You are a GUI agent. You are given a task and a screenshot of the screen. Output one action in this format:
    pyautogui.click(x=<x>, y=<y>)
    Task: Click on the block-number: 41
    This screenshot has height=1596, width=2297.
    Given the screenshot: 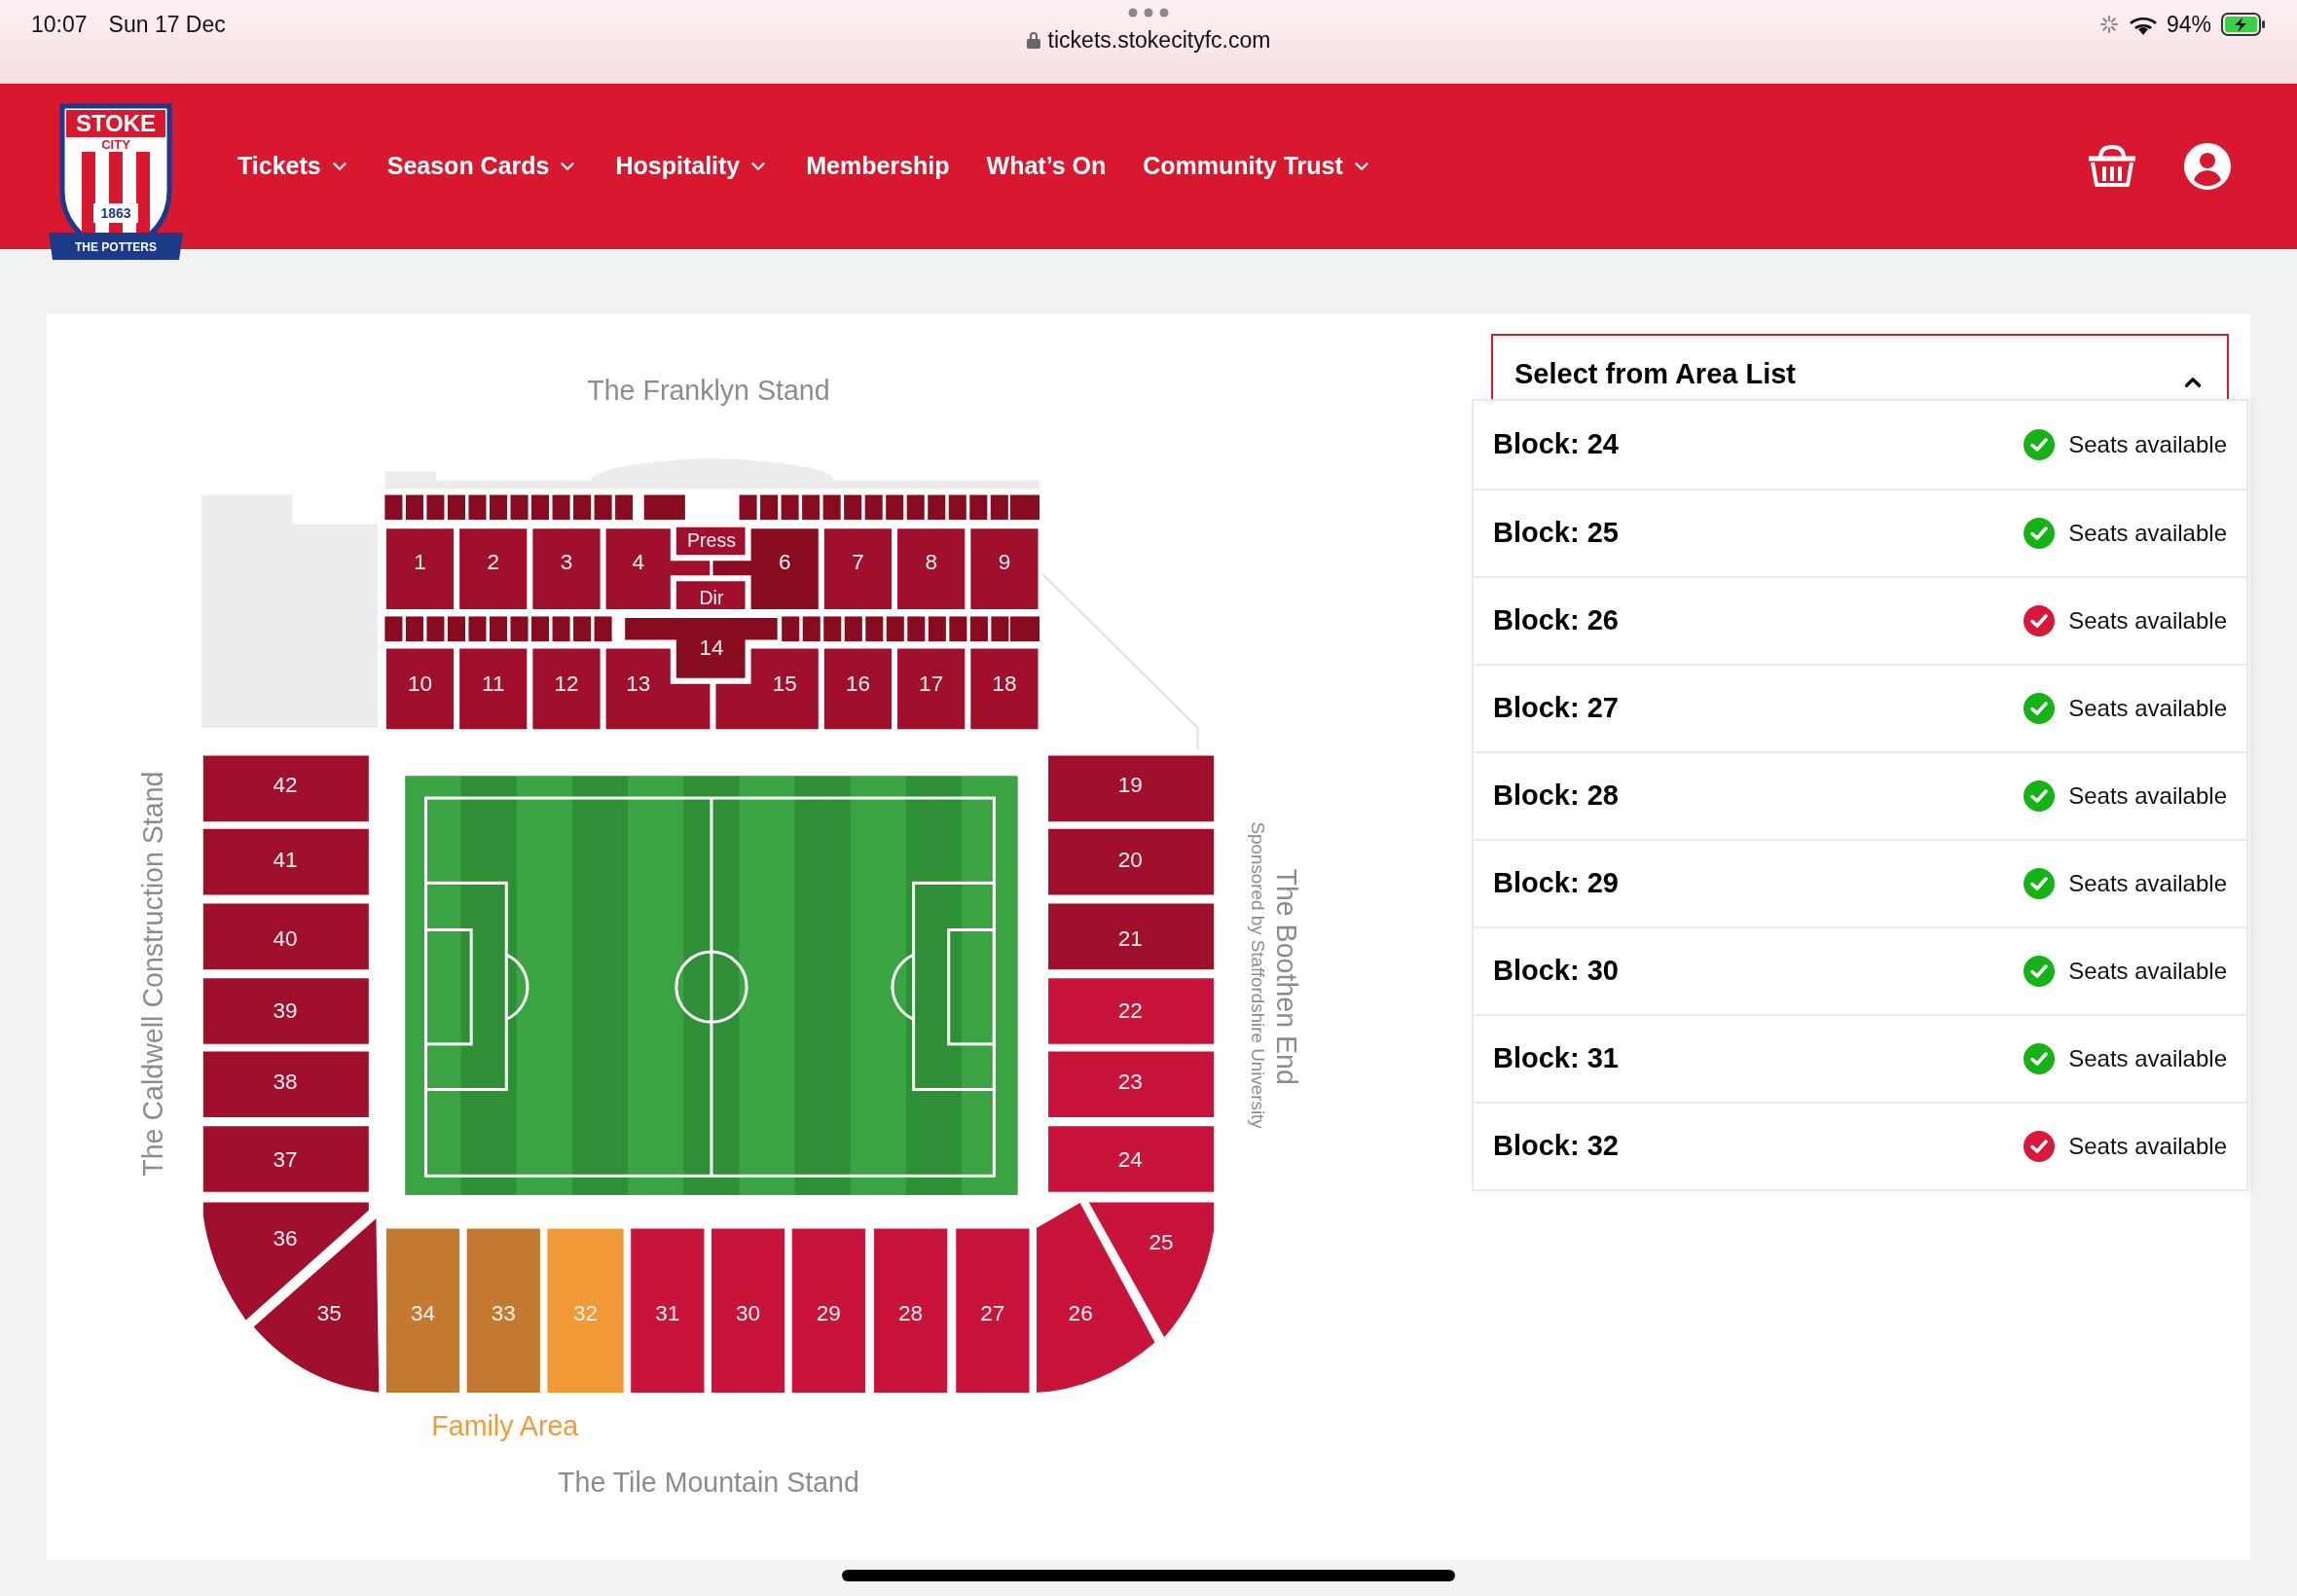 What is the action you would take?
    pyautogui.click(x=285, y=859)
    